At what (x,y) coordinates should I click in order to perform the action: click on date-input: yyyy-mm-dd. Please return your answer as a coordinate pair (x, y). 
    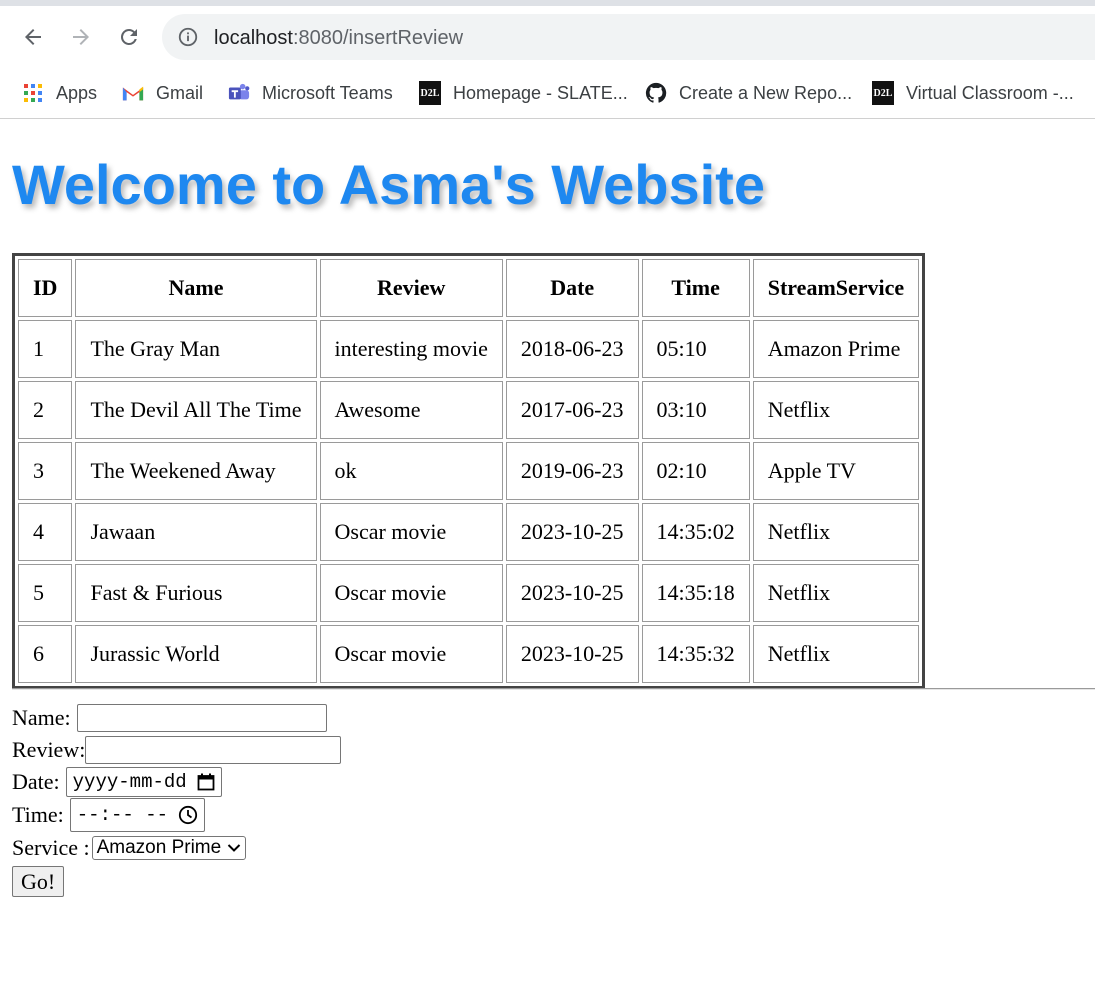
    Looking at the image, I should click on (143, 782).